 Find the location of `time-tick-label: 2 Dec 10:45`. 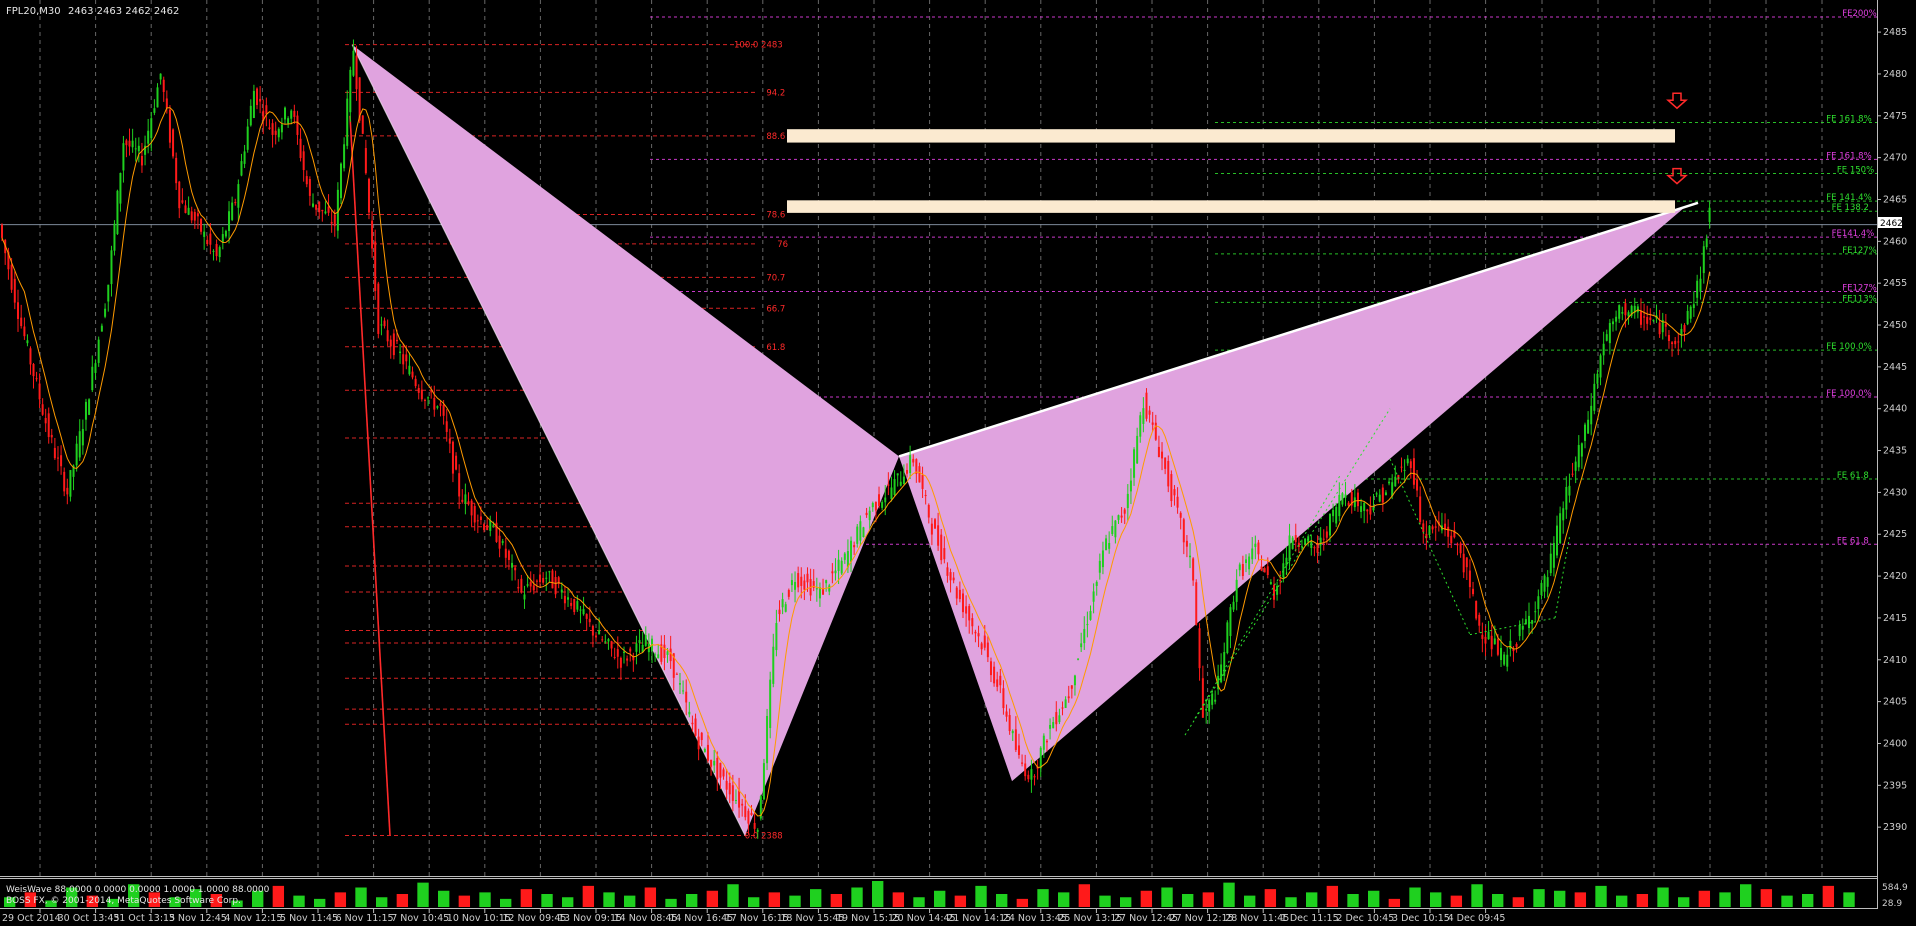

time-tick-label: 2 Dec 10:45 is located at coordinates (1365, 918).